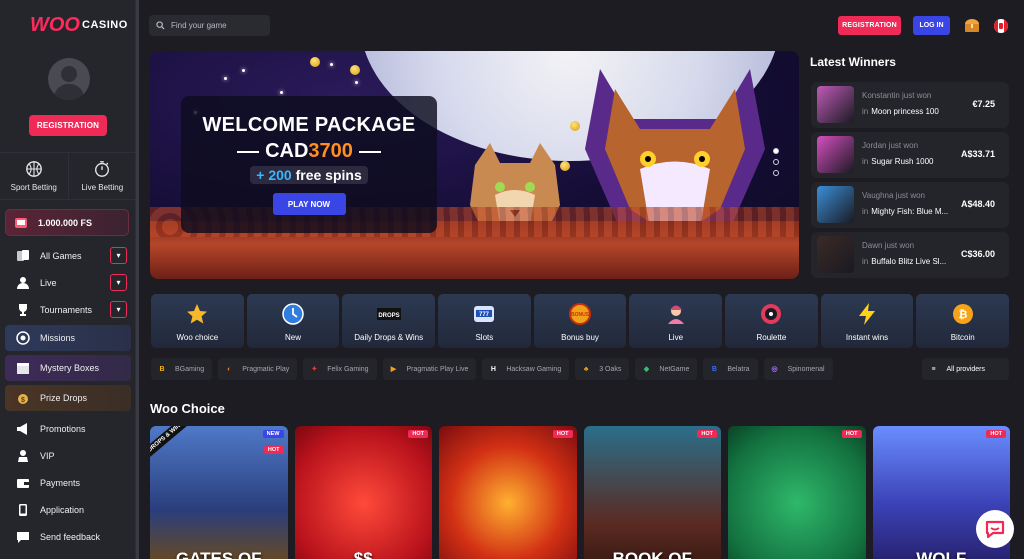 This screenshot has height=559, width=1024. Describe the element at coordinates (160, 25) in the screenshot. I see `search-icon` at that location.